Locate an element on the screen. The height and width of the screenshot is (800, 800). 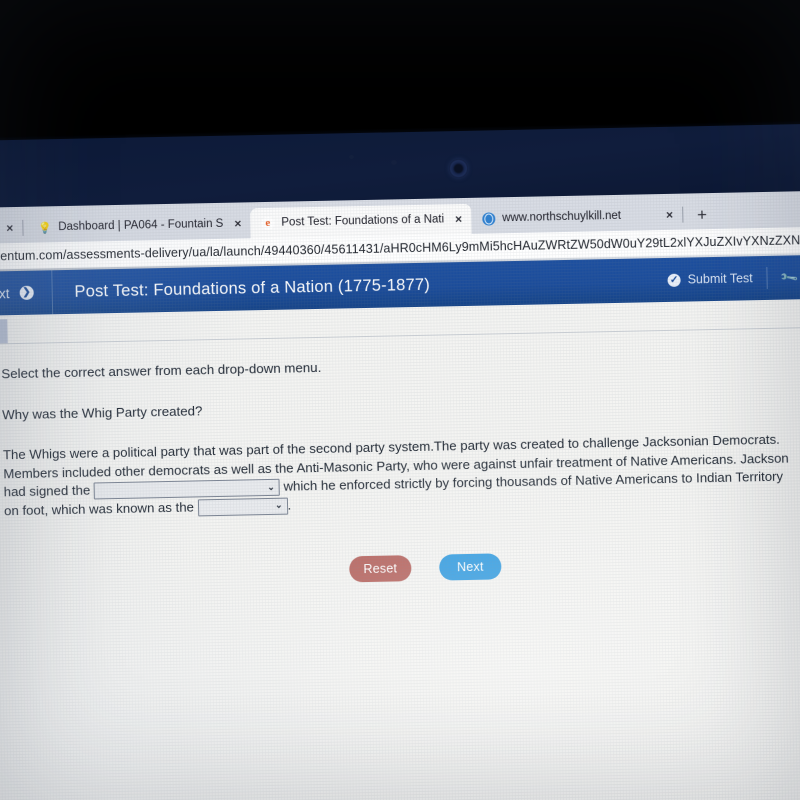
browser-tab-2-title: Dashboard | PA064 - Fountain S is located at coordinates (141, 225).